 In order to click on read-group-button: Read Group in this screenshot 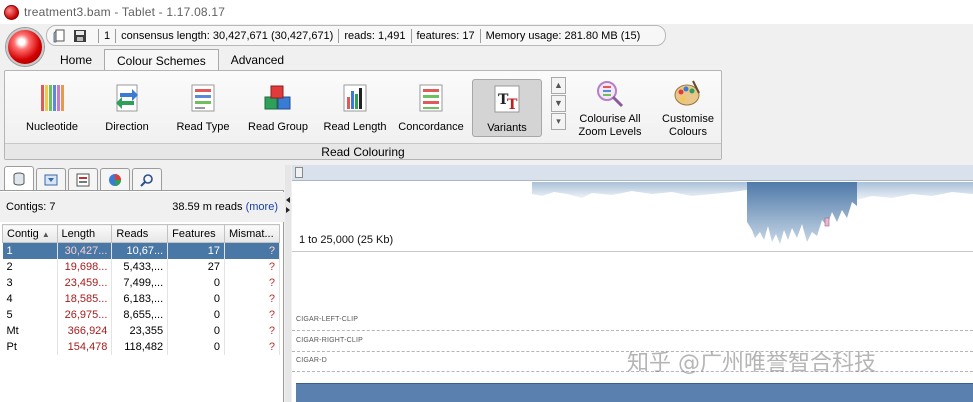, I will do `click(278, 108)`.